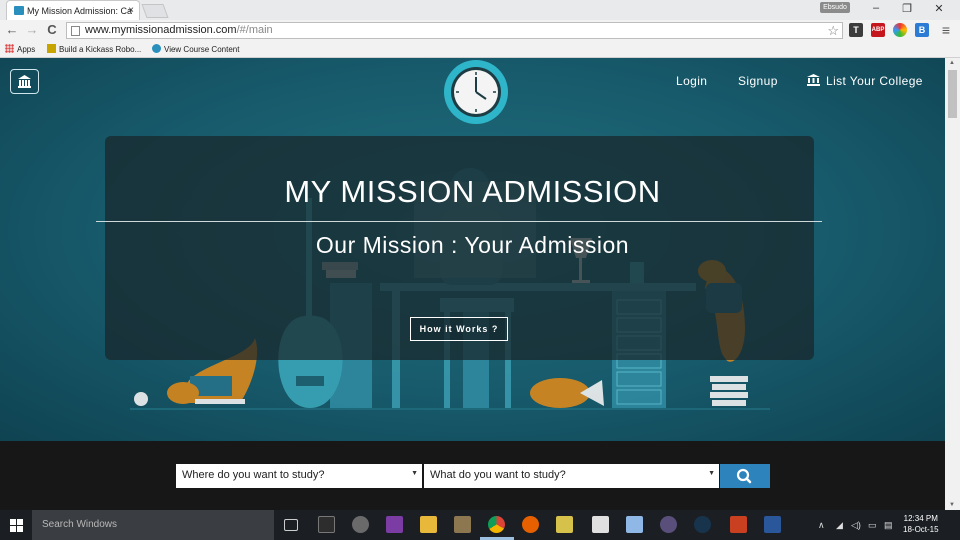 The height and width of the screenshot is (540, 960). Describe the element at coordinates (772, 524) in the screenshot. I see `word-icon` at that location.